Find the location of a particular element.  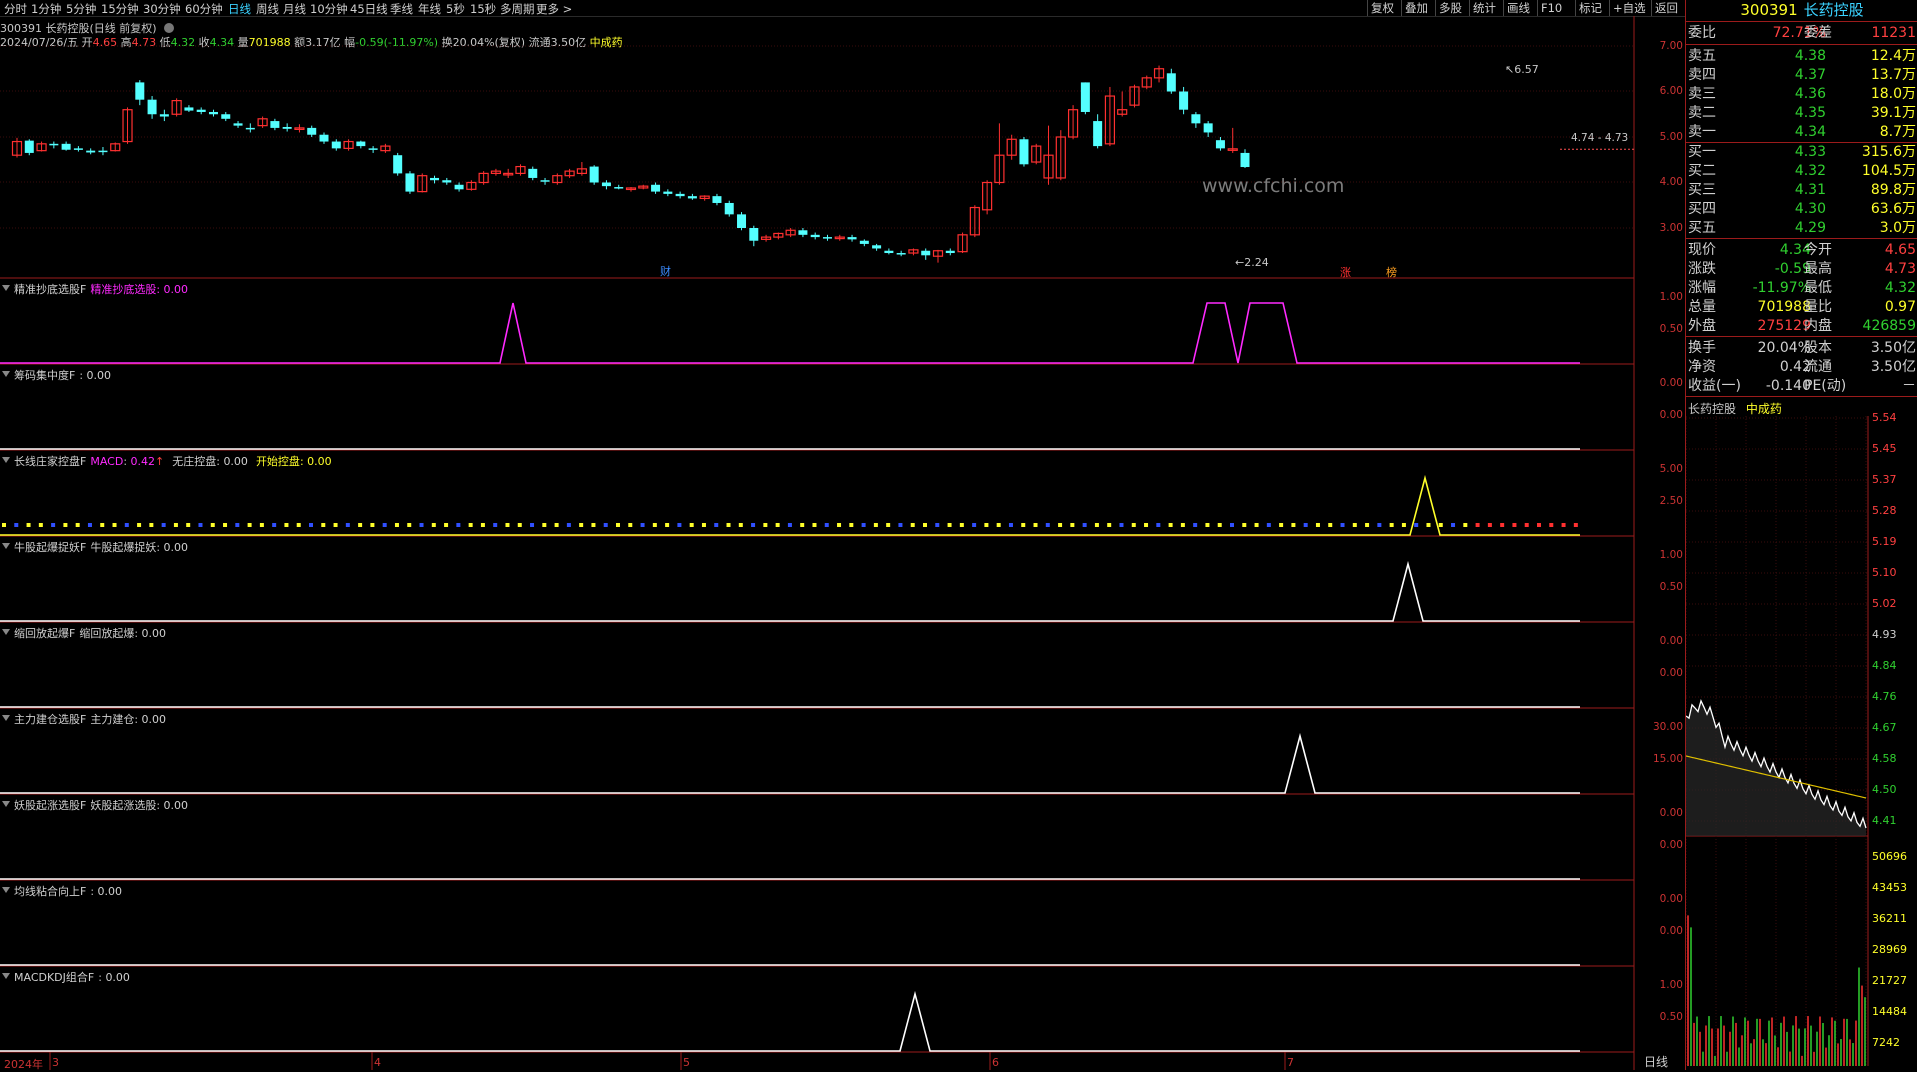

indicator-name: 主力建仓选股F is located at coordinates (50, 719).